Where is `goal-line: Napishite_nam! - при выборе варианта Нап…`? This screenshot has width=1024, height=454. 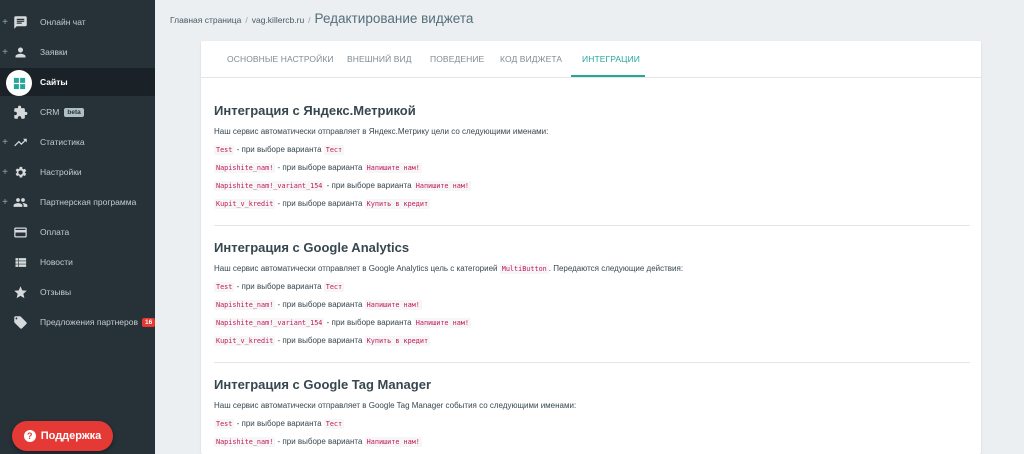 goal-line: Napishite_nam! - при выборе варианта Нап… is located at coordinates (318, 168).